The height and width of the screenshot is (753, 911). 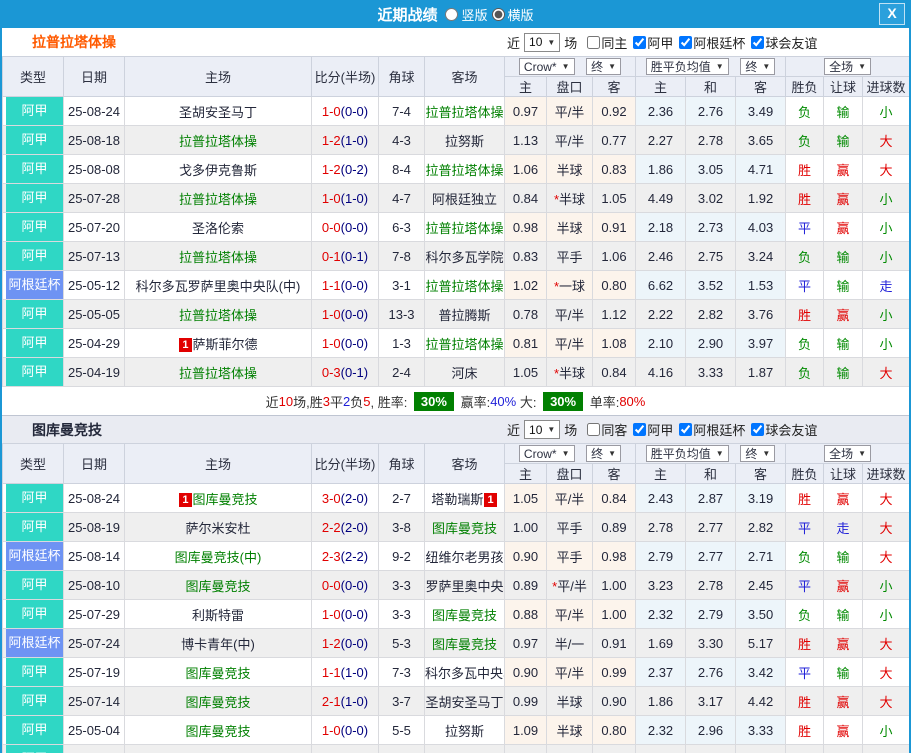 I want to click on odds-home: 0.98, so click(x=525, y=227).